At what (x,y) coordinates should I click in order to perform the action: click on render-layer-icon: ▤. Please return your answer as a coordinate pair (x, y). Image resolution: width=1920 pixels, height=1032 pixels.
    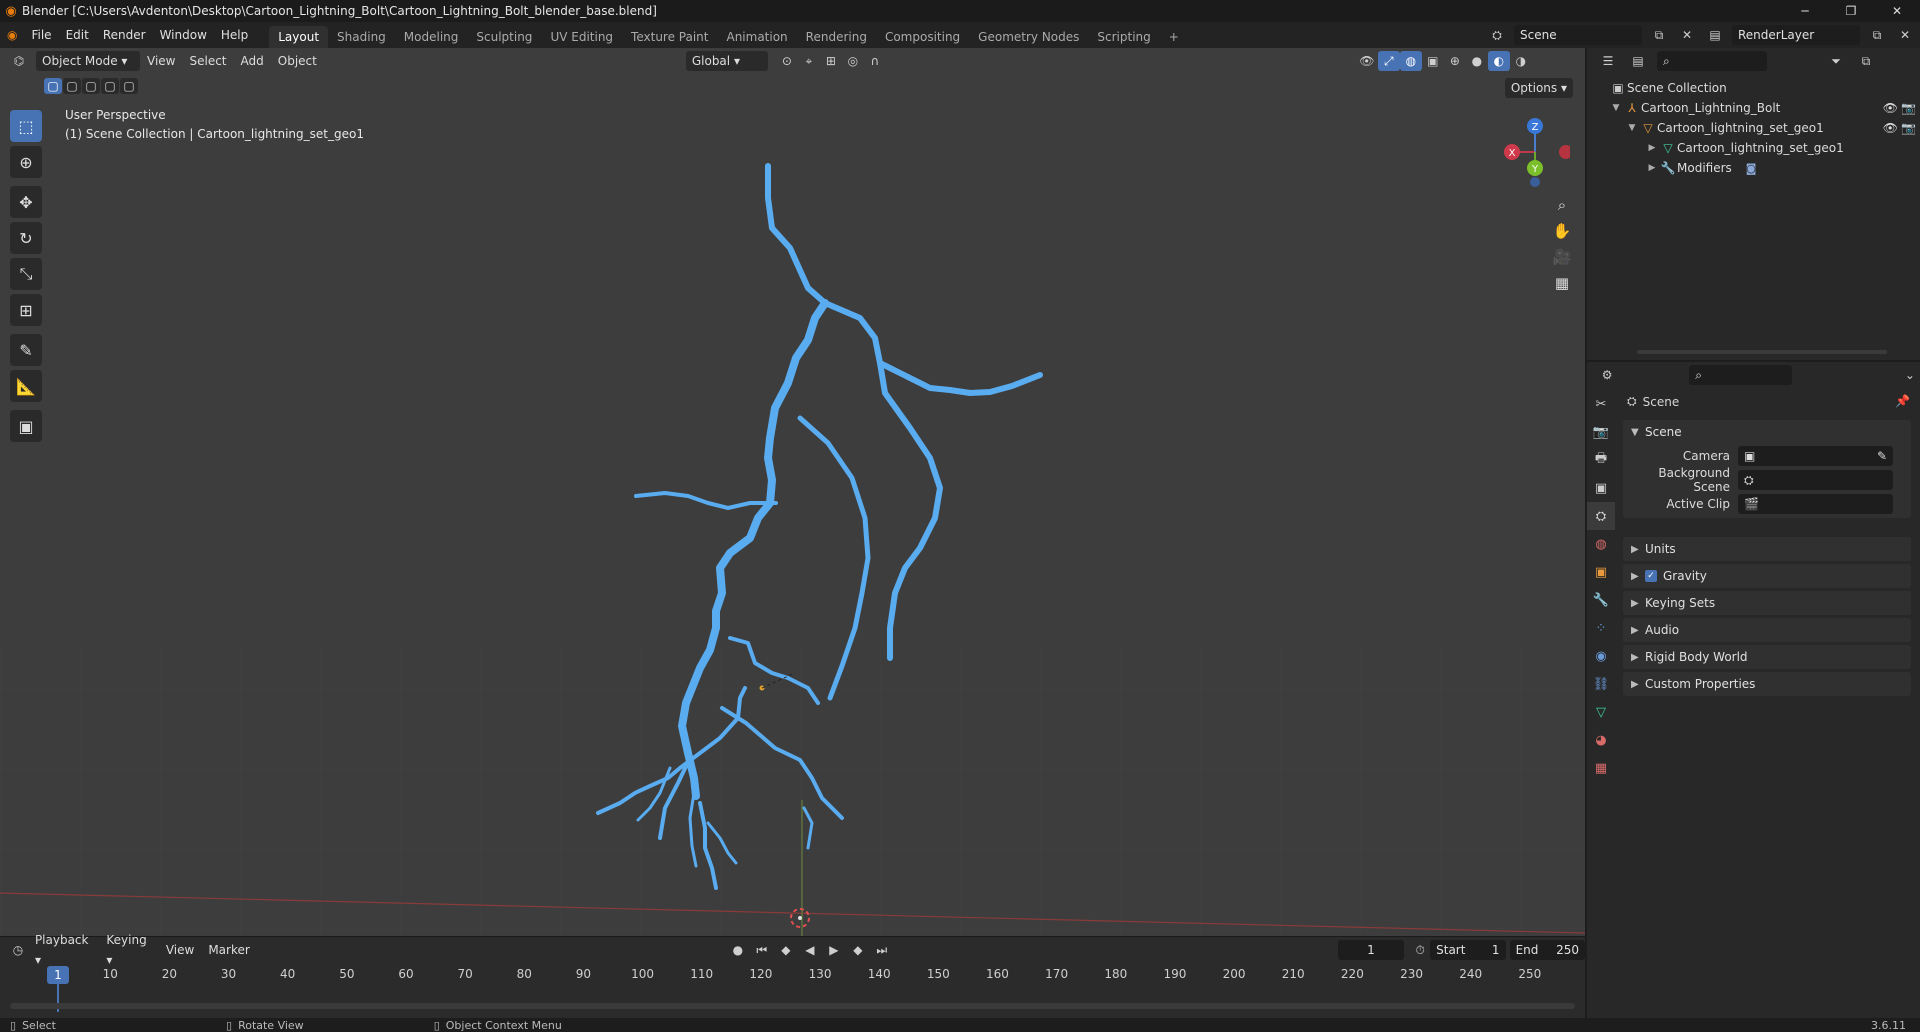
    Looking at the image, I should click on (1715, 35).